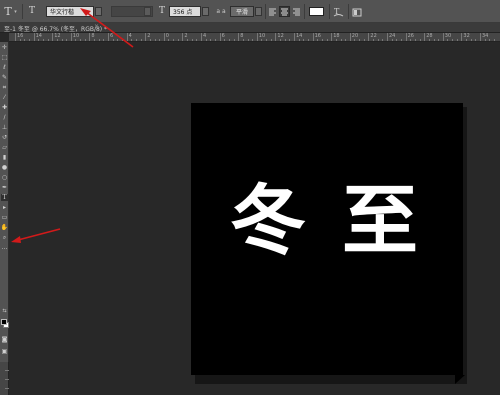  What do you see at coordinates (107, 28) in the screenshot?
I see `arrow-to-font-field` at bounding box center [107, 28].